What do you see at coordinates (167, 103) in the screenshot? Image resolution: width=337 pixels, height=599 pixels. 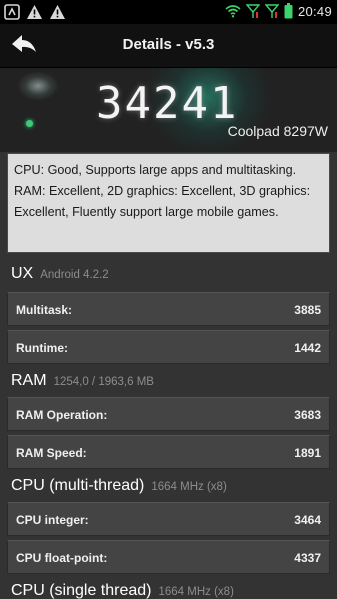 I see `total-score: 34241` at bounding box center [167, 103].